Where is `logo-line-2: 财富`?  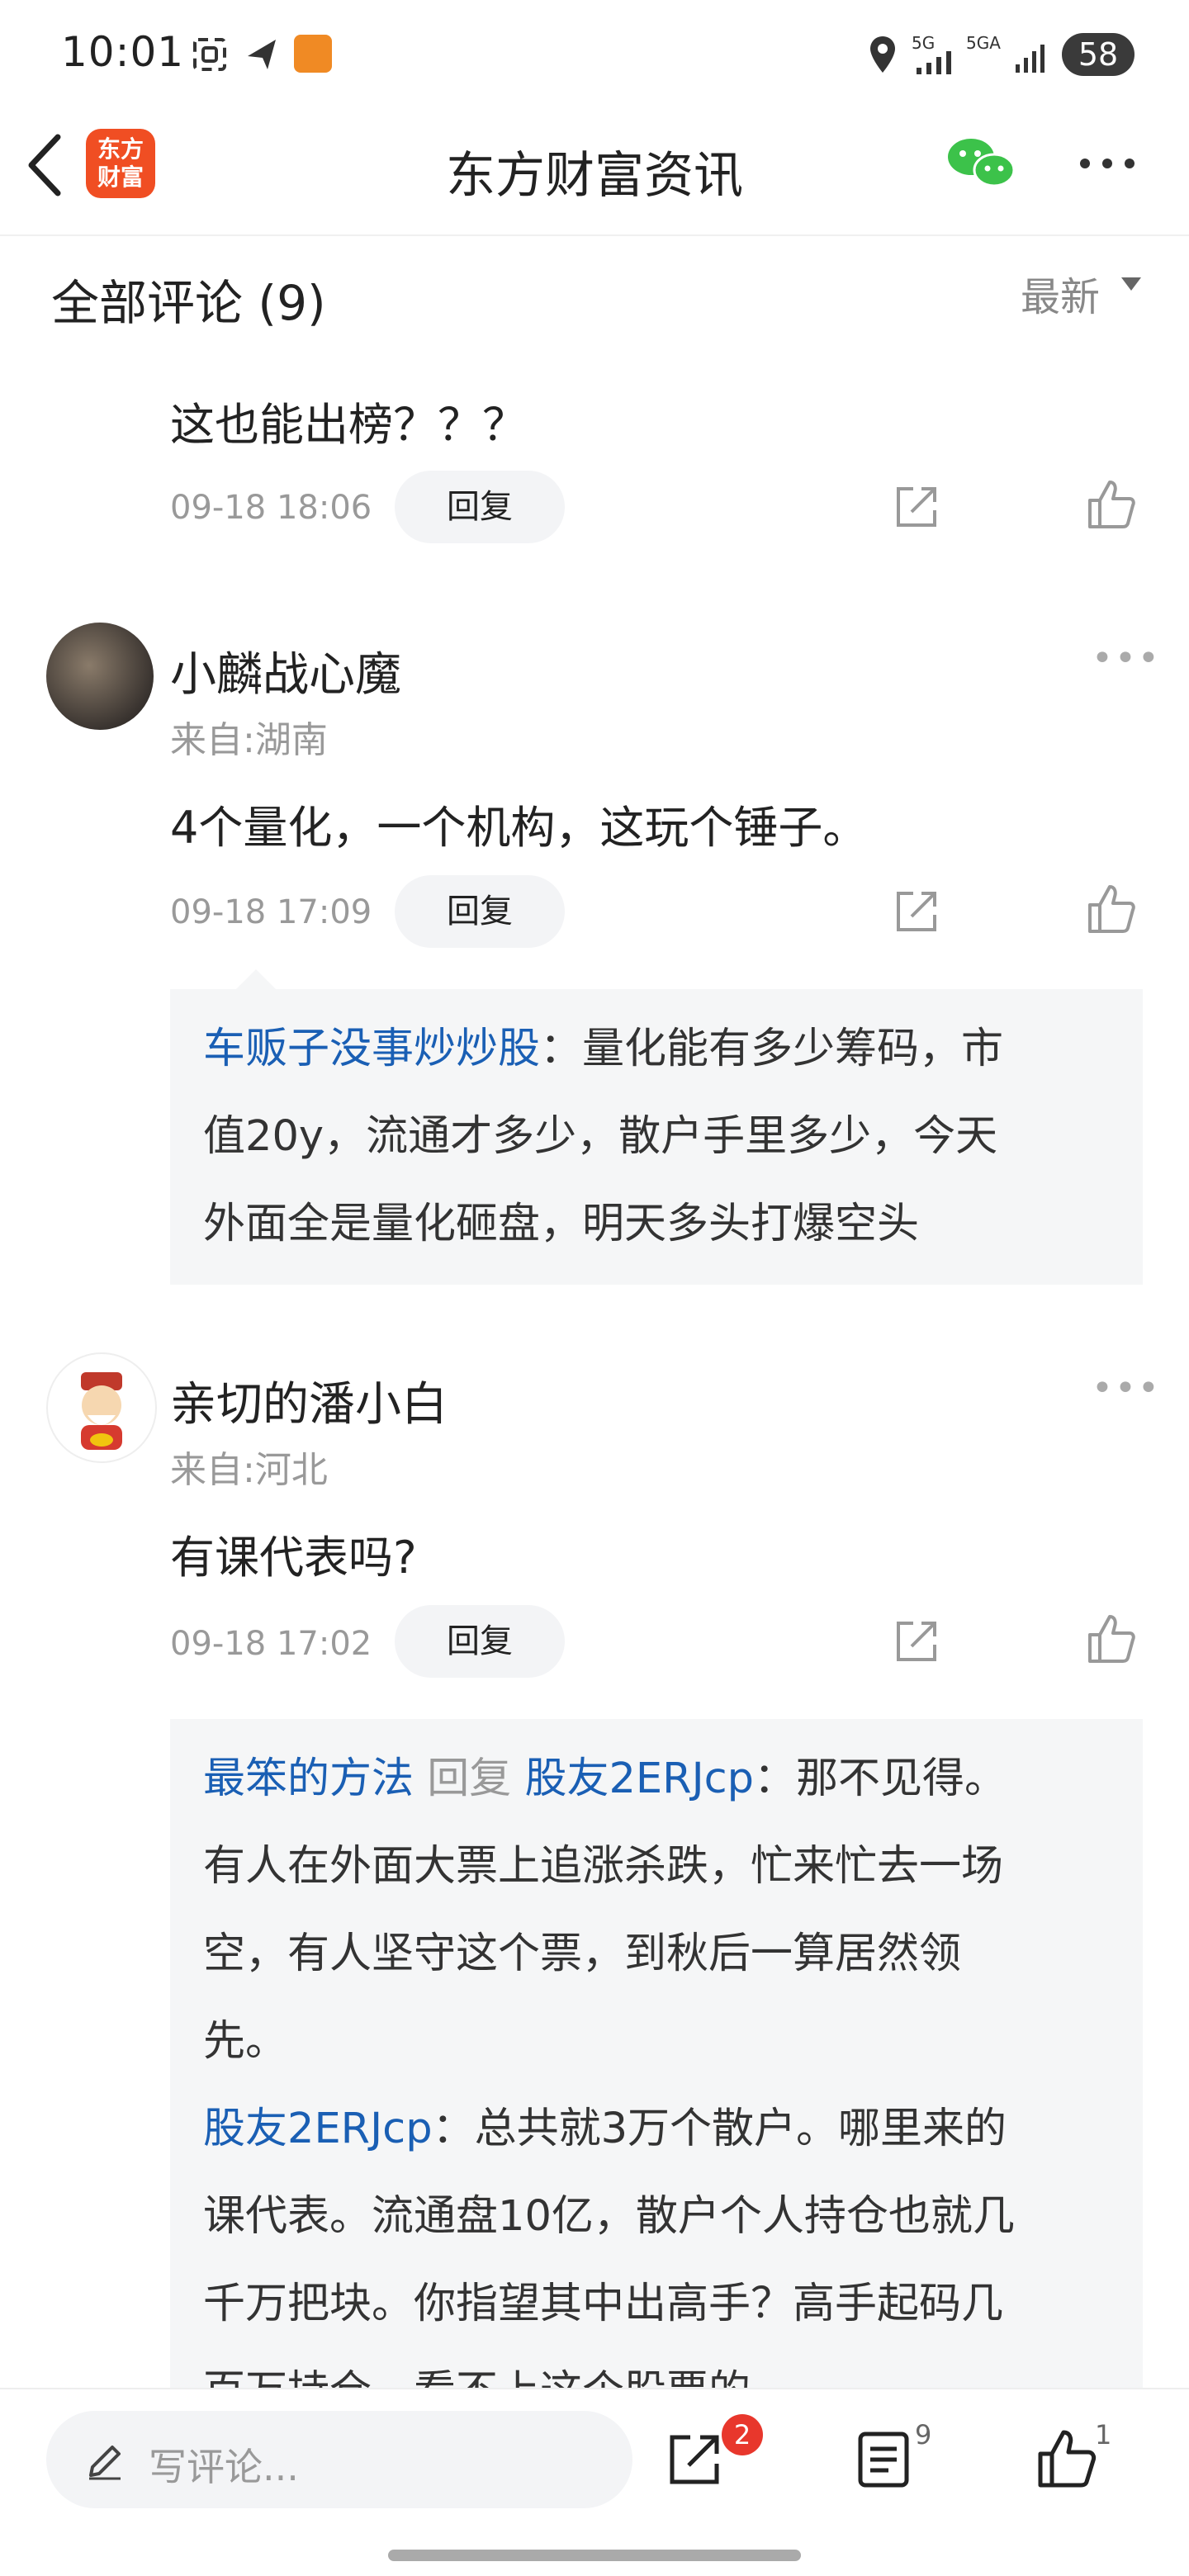
logo-line-2: 财富 is located at coordinates (120, 177).